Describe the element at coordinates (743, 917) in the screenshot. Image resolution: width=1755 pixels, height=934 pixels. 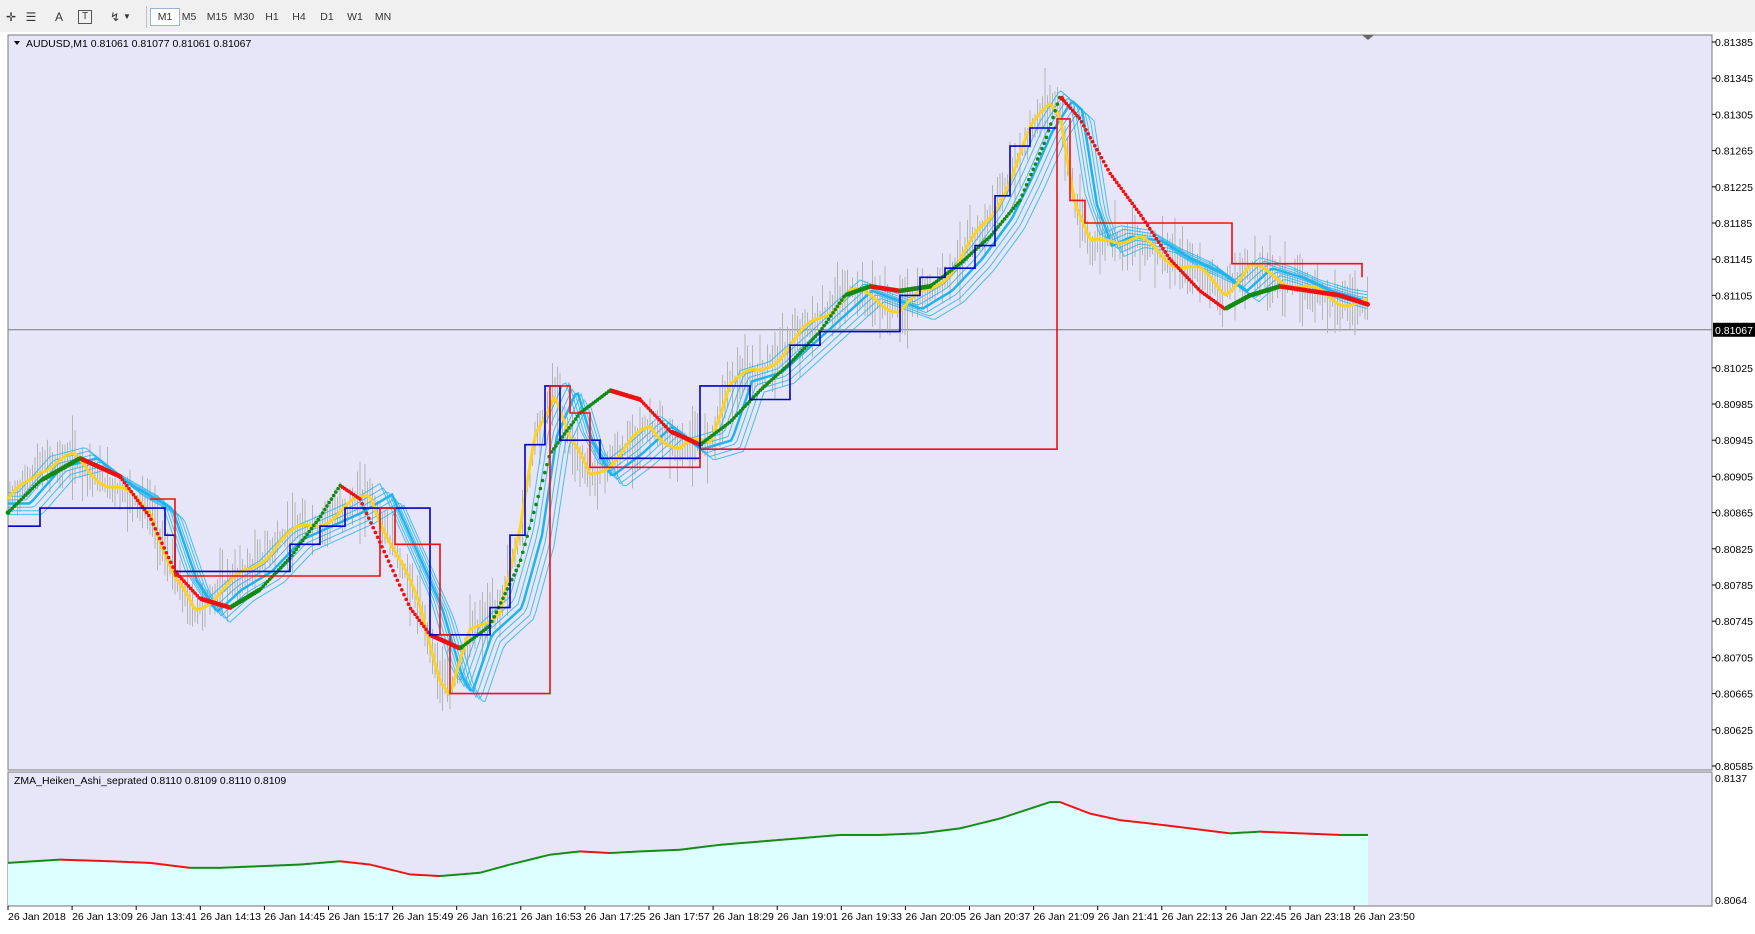
I see `time-label: 26 Jan 18:29` at that location.